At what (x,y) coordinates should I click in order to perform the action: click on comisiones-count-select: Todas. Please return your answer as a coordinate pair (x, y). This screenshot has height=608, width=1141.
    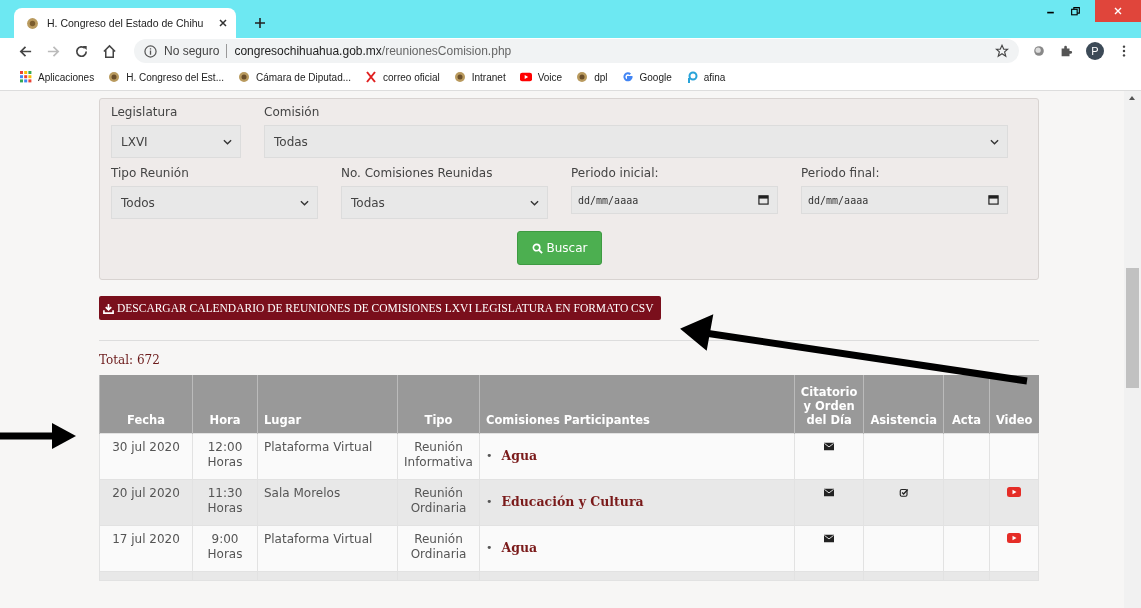
    Looking at the image, I should click on (444, 202).